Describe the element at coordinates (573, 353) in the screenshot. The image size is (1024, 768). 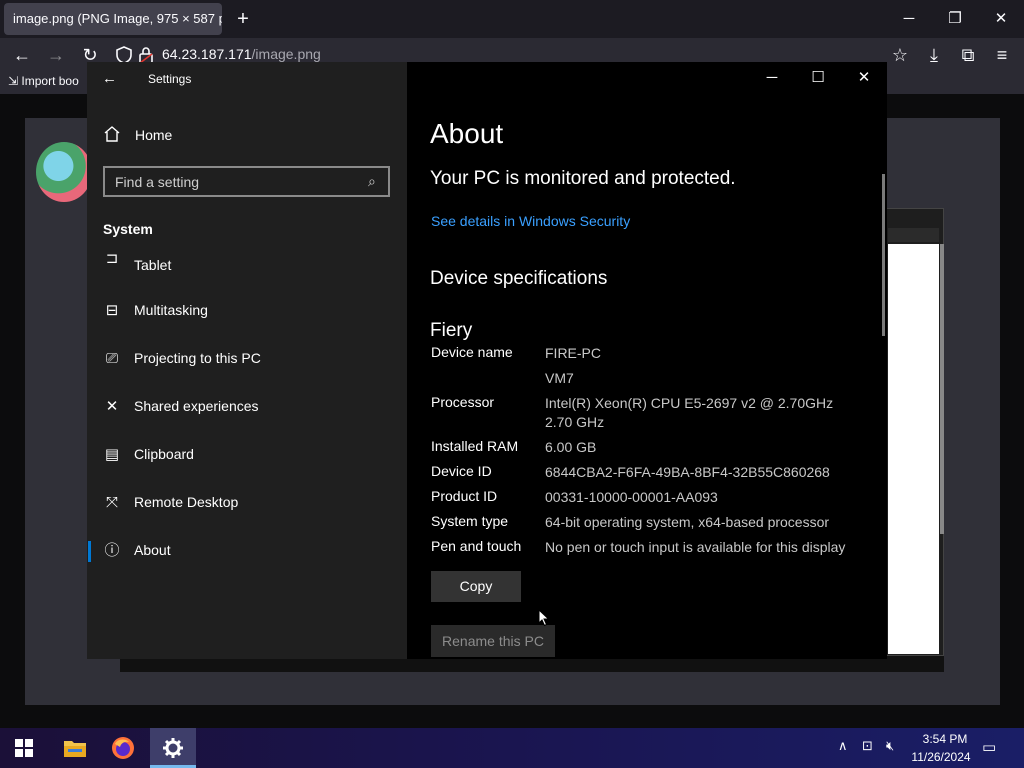
I see `spec-value: FIRE-PC` at that location.